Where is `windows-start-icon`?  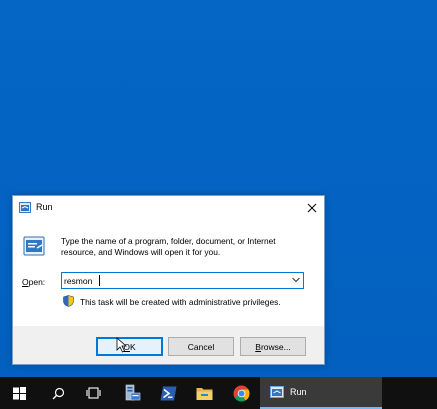
windows-start-icon is located at coordinates (19, 393).